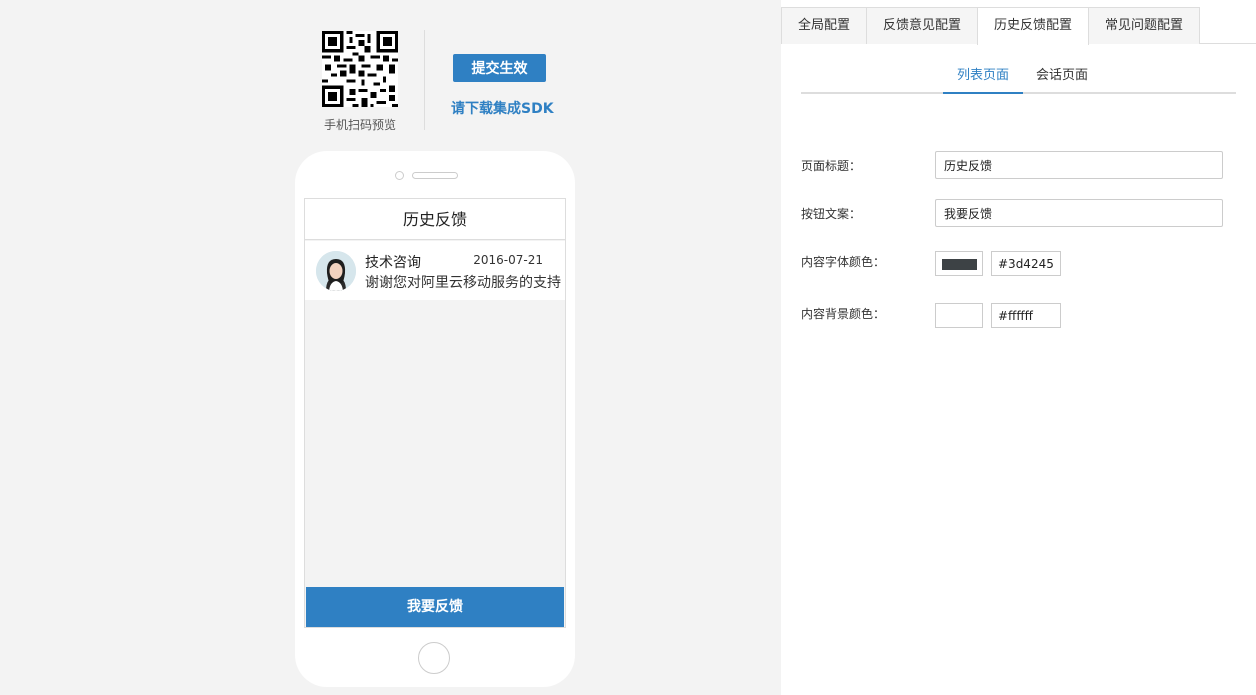 This screenshot has width=1256, height=695. Describe the element at coordinates (393, 263) in the screenshot. I see `feedback-category: 技术咨询` at that location.